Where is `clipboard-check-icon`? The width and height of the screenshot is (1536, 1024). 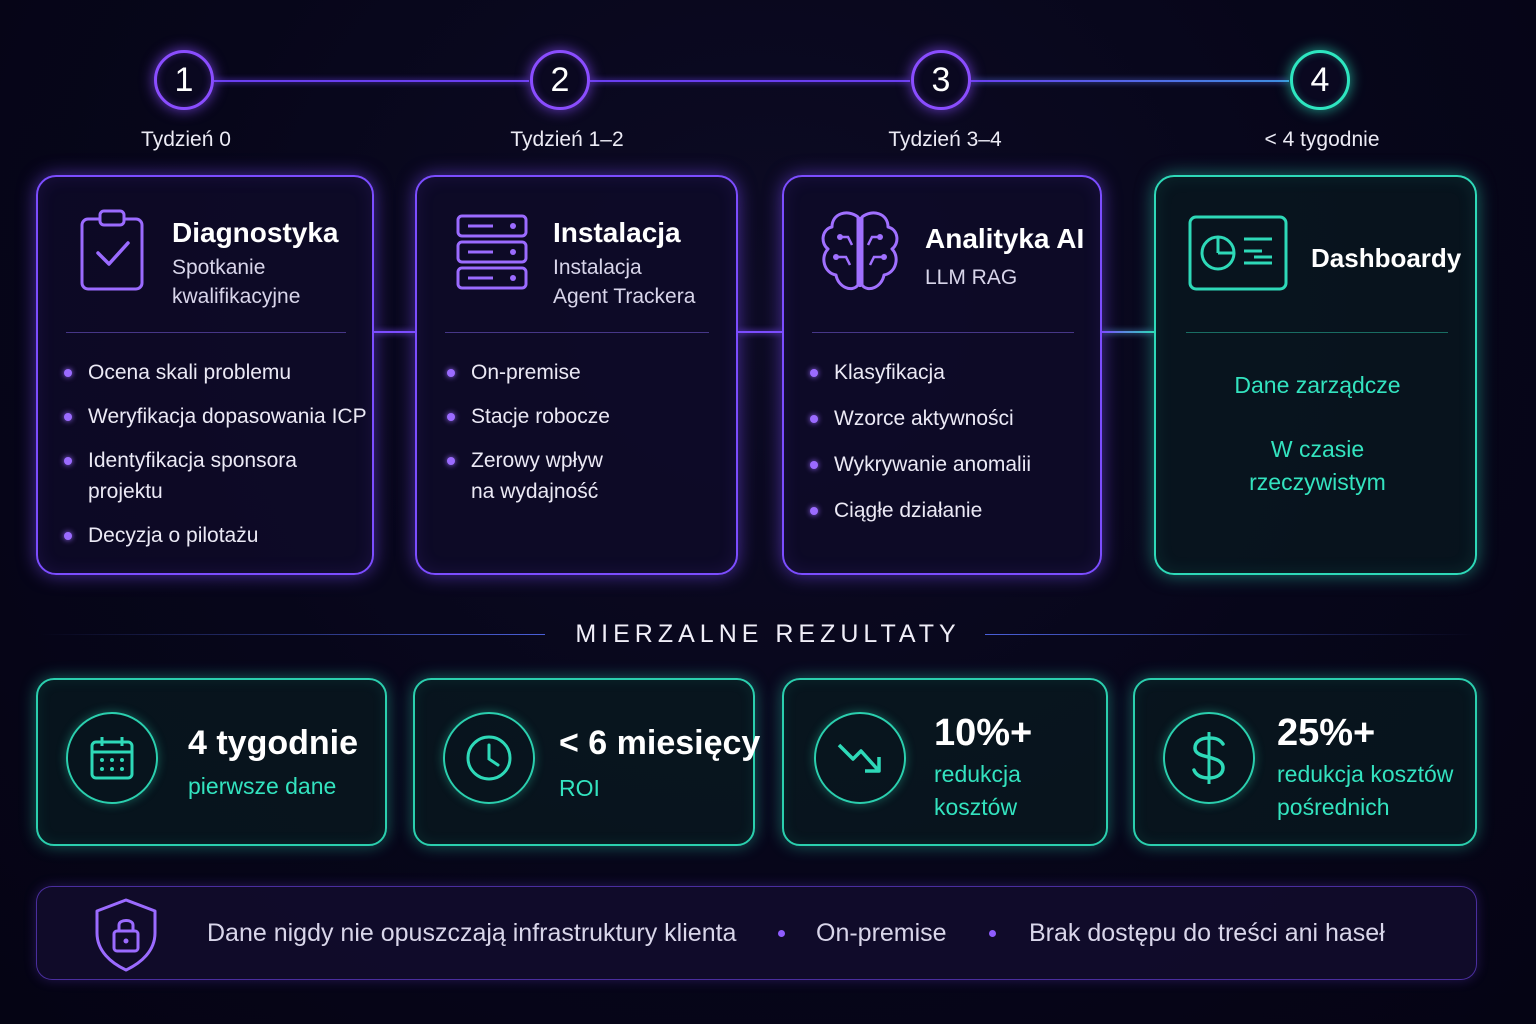
clipboard-check-icon is located at coordinates (113, 252).